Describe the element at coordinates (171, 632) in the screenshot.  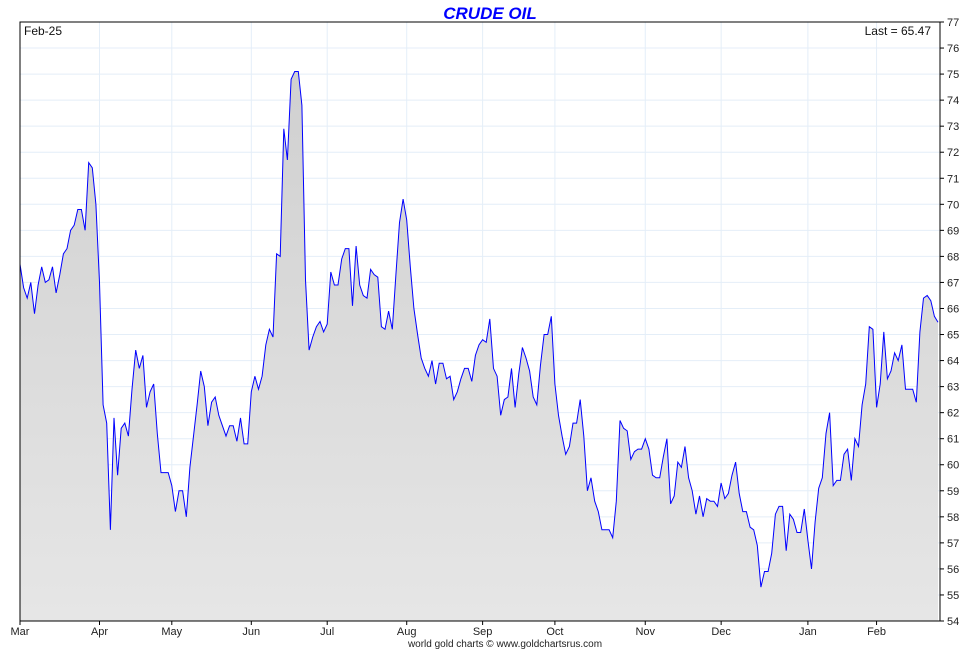
I see `x-tick-label: May` at that location.